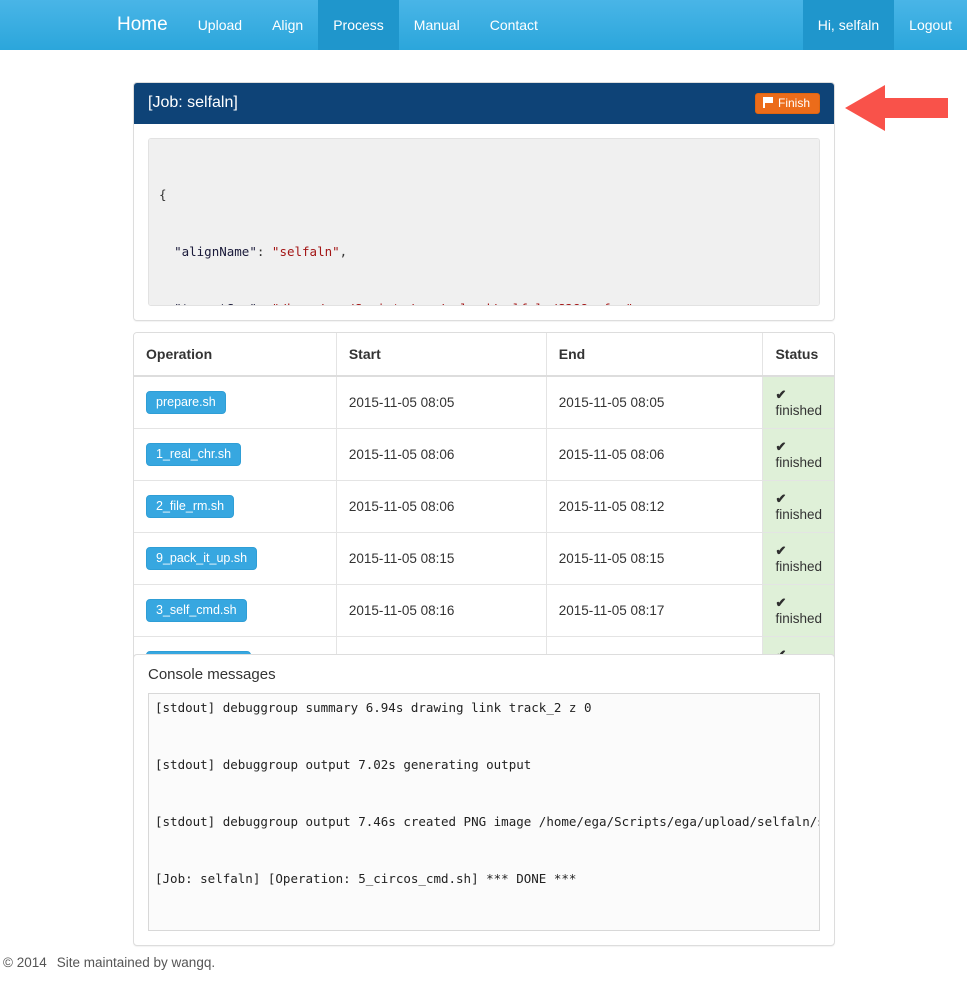 The height and width of the screenshot is (998, 967). Describe the element at coordinates (848, 25) in the screenshot. I see `nav-item-user-greeting: Hi, selfaln` at that location.